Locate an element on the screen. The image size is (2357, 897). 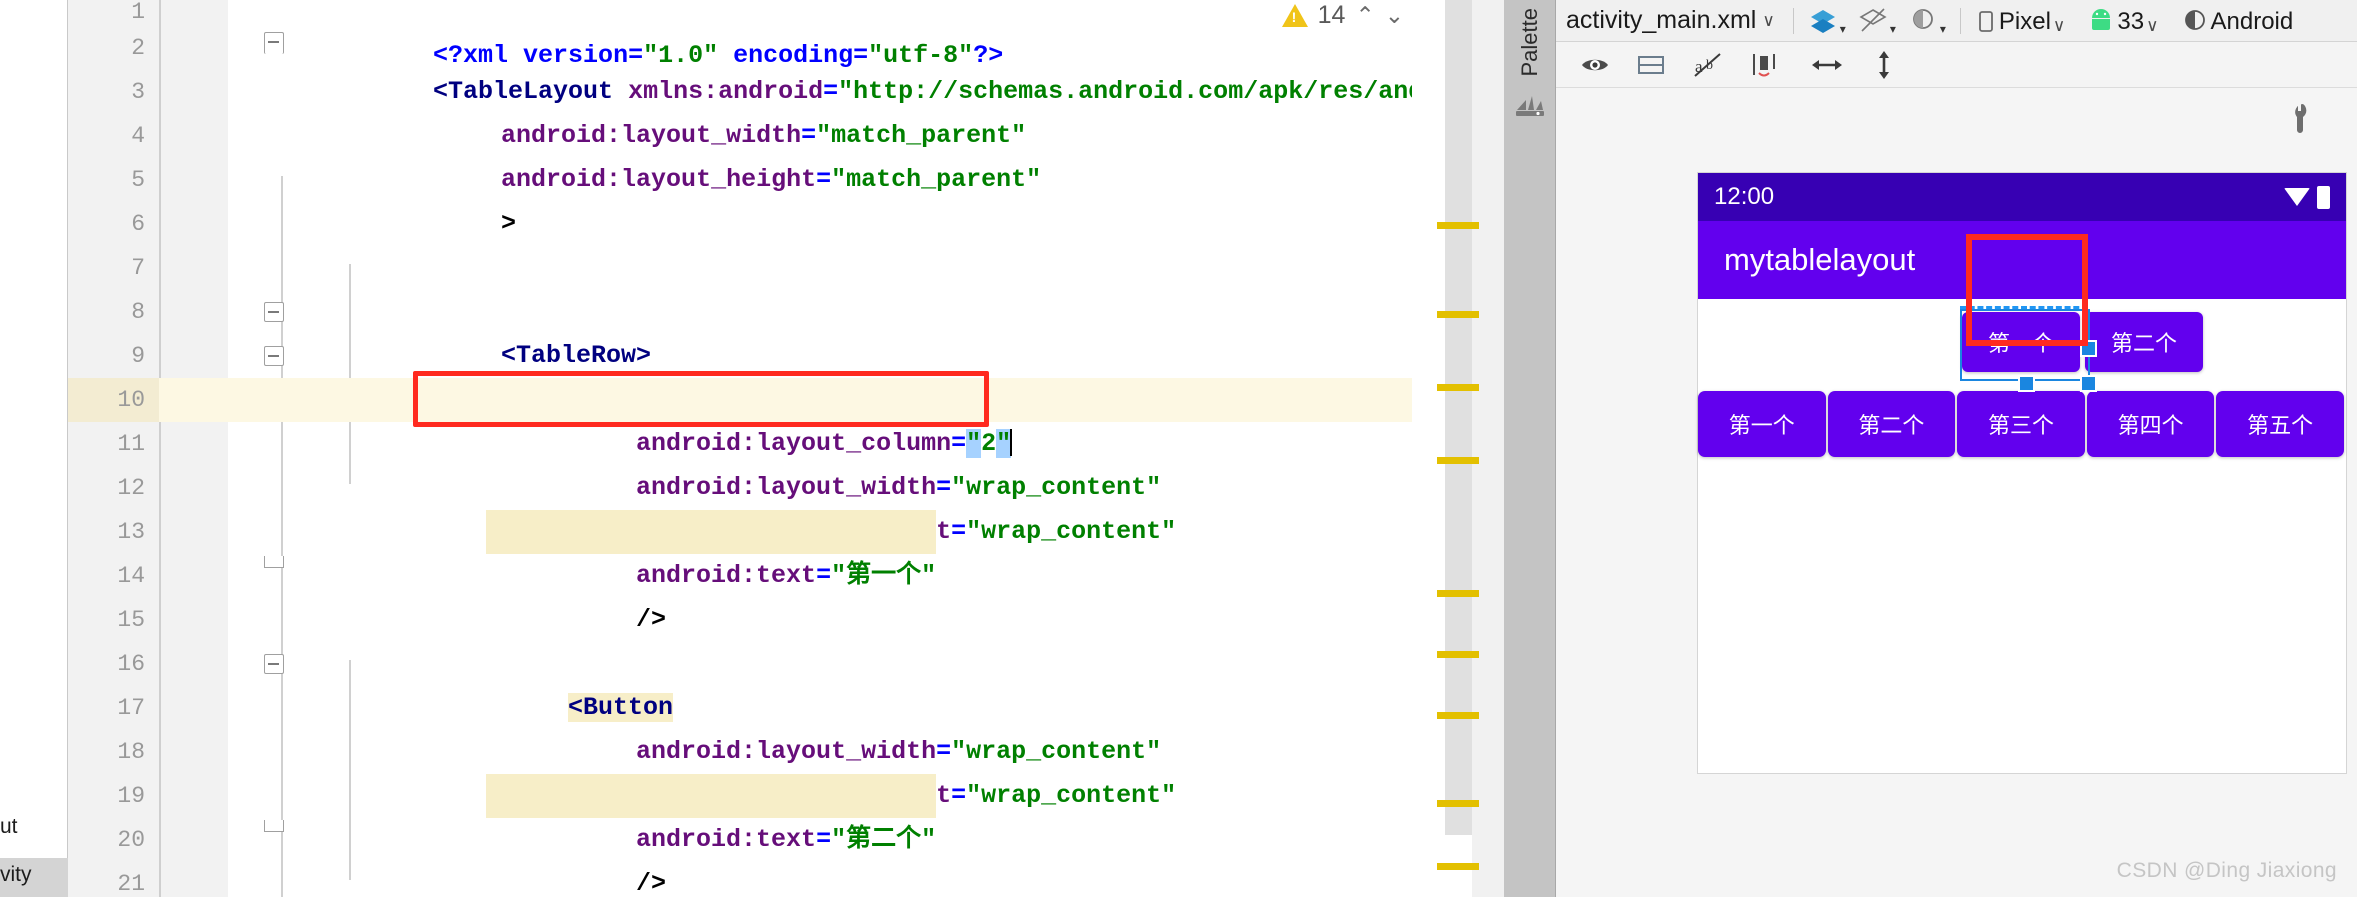
next-issue-chevron-down-icon: ⌄ is located at coordinates (1394, 15).